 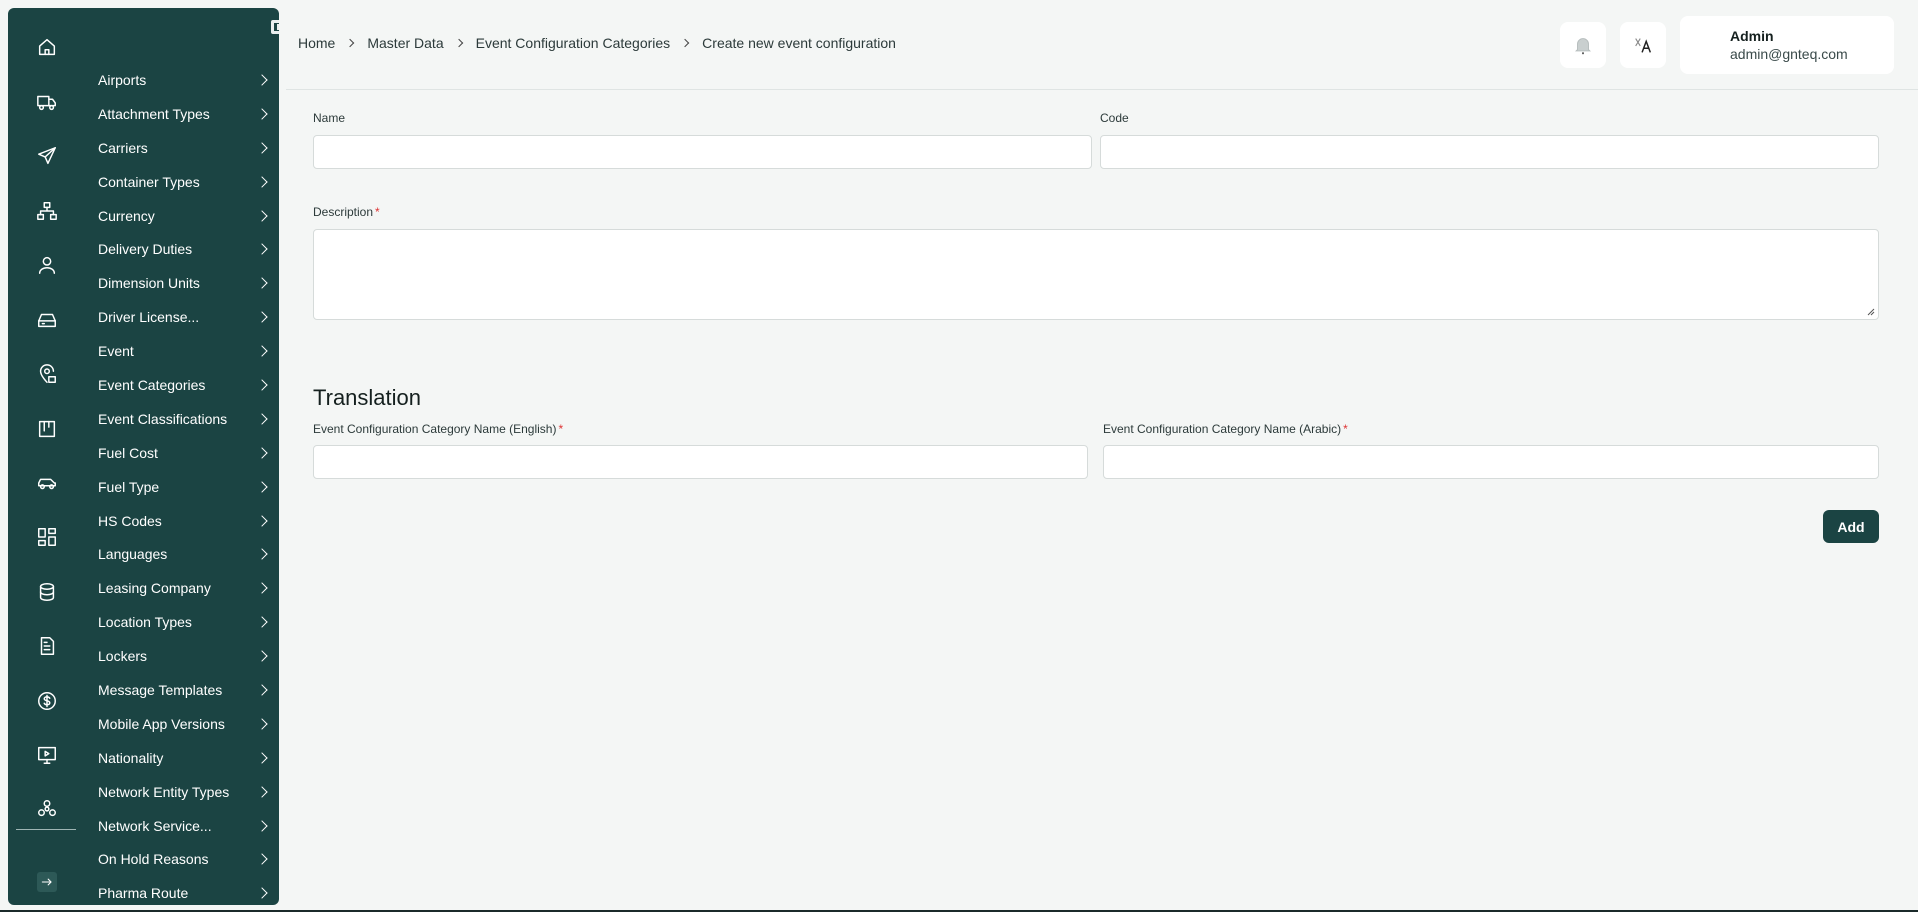 What do you see at coordinates (799, 43) in the screenshot?
I see `breadcrumb-current: Create new event configuration` at bounding box center [799, 43].